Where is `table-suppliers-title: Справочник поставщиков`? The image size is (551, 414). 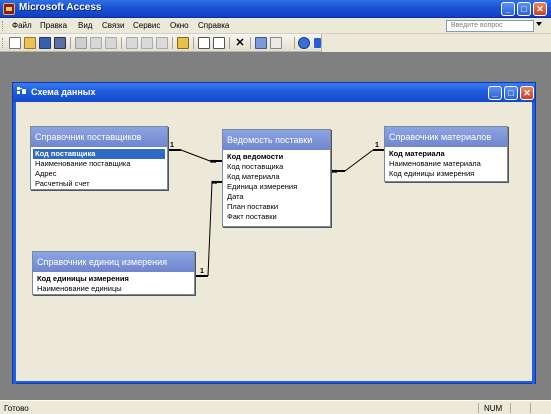 table-suppliers-title: Справочник поставщиков is located at coordinates (99, 137).